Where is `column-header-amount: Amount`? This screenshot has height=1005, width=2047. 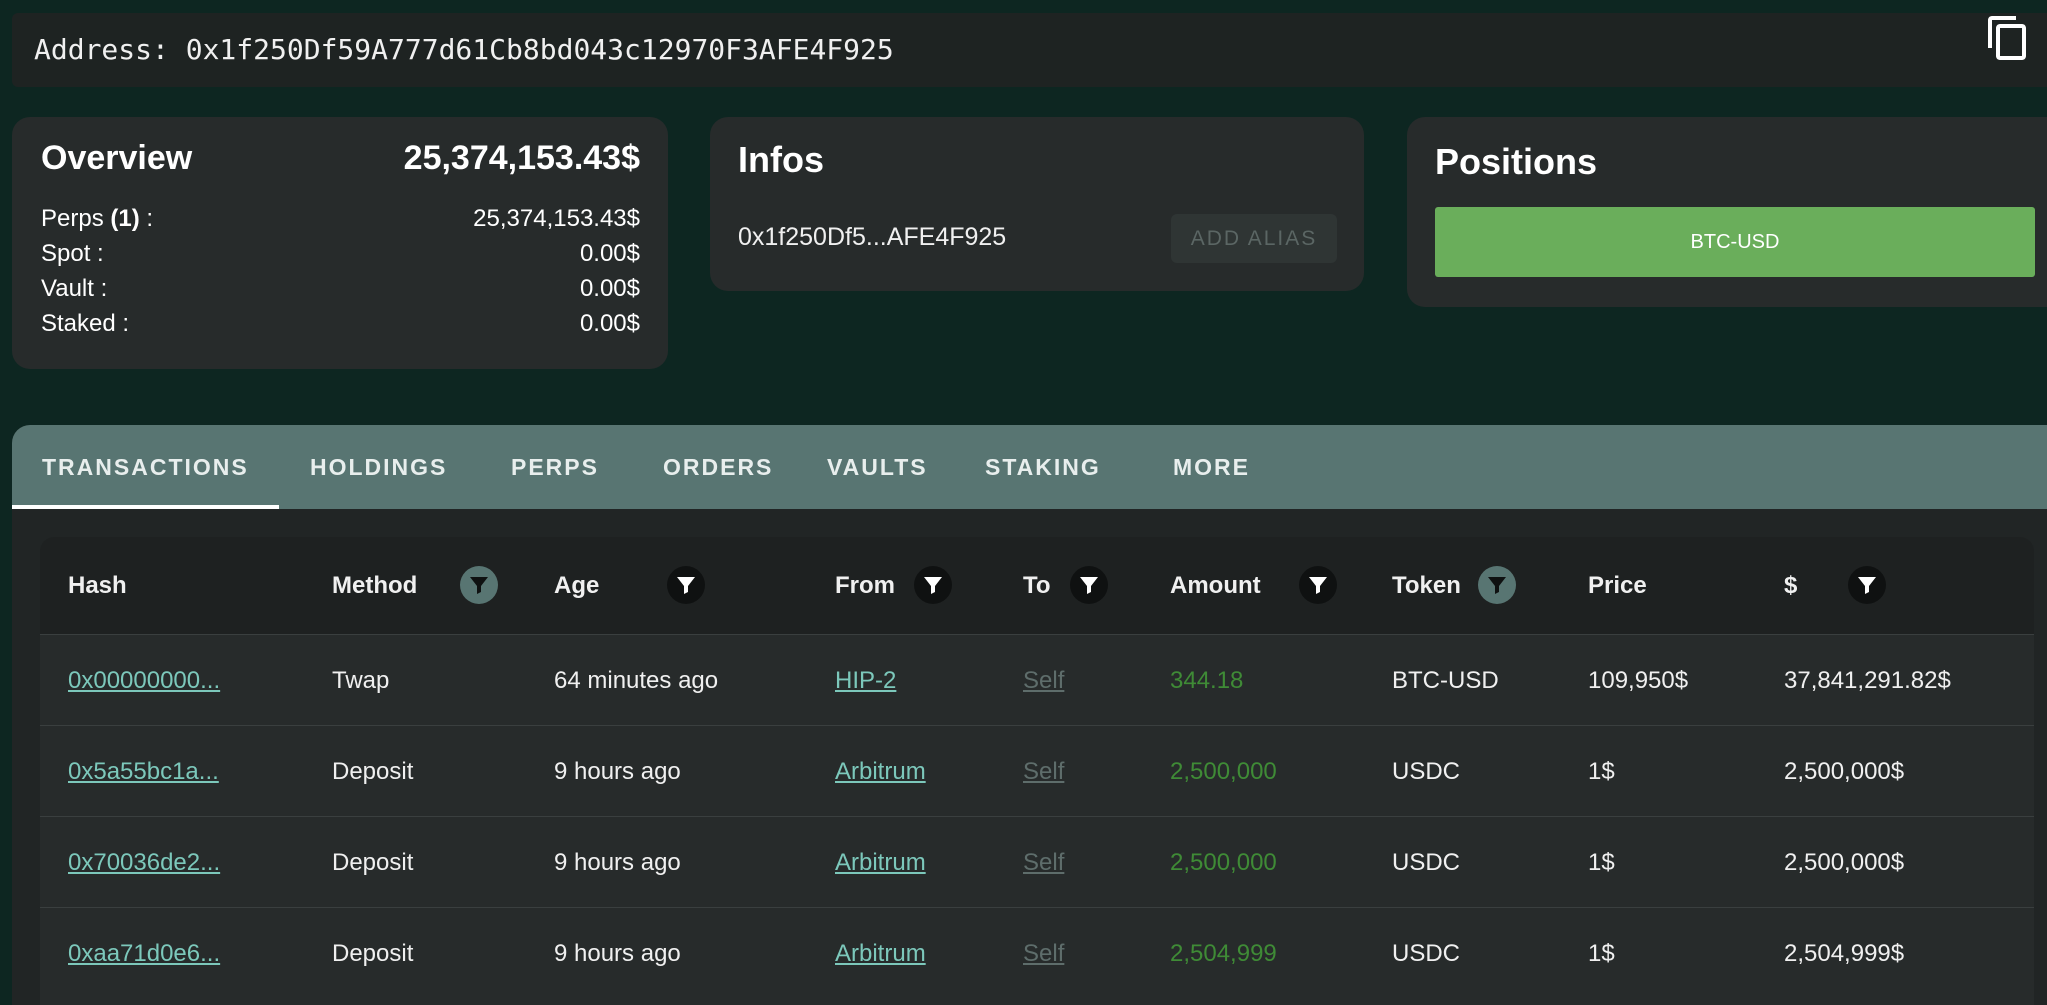 column-header-amount: Amount is located at coordinates (1215, 585).